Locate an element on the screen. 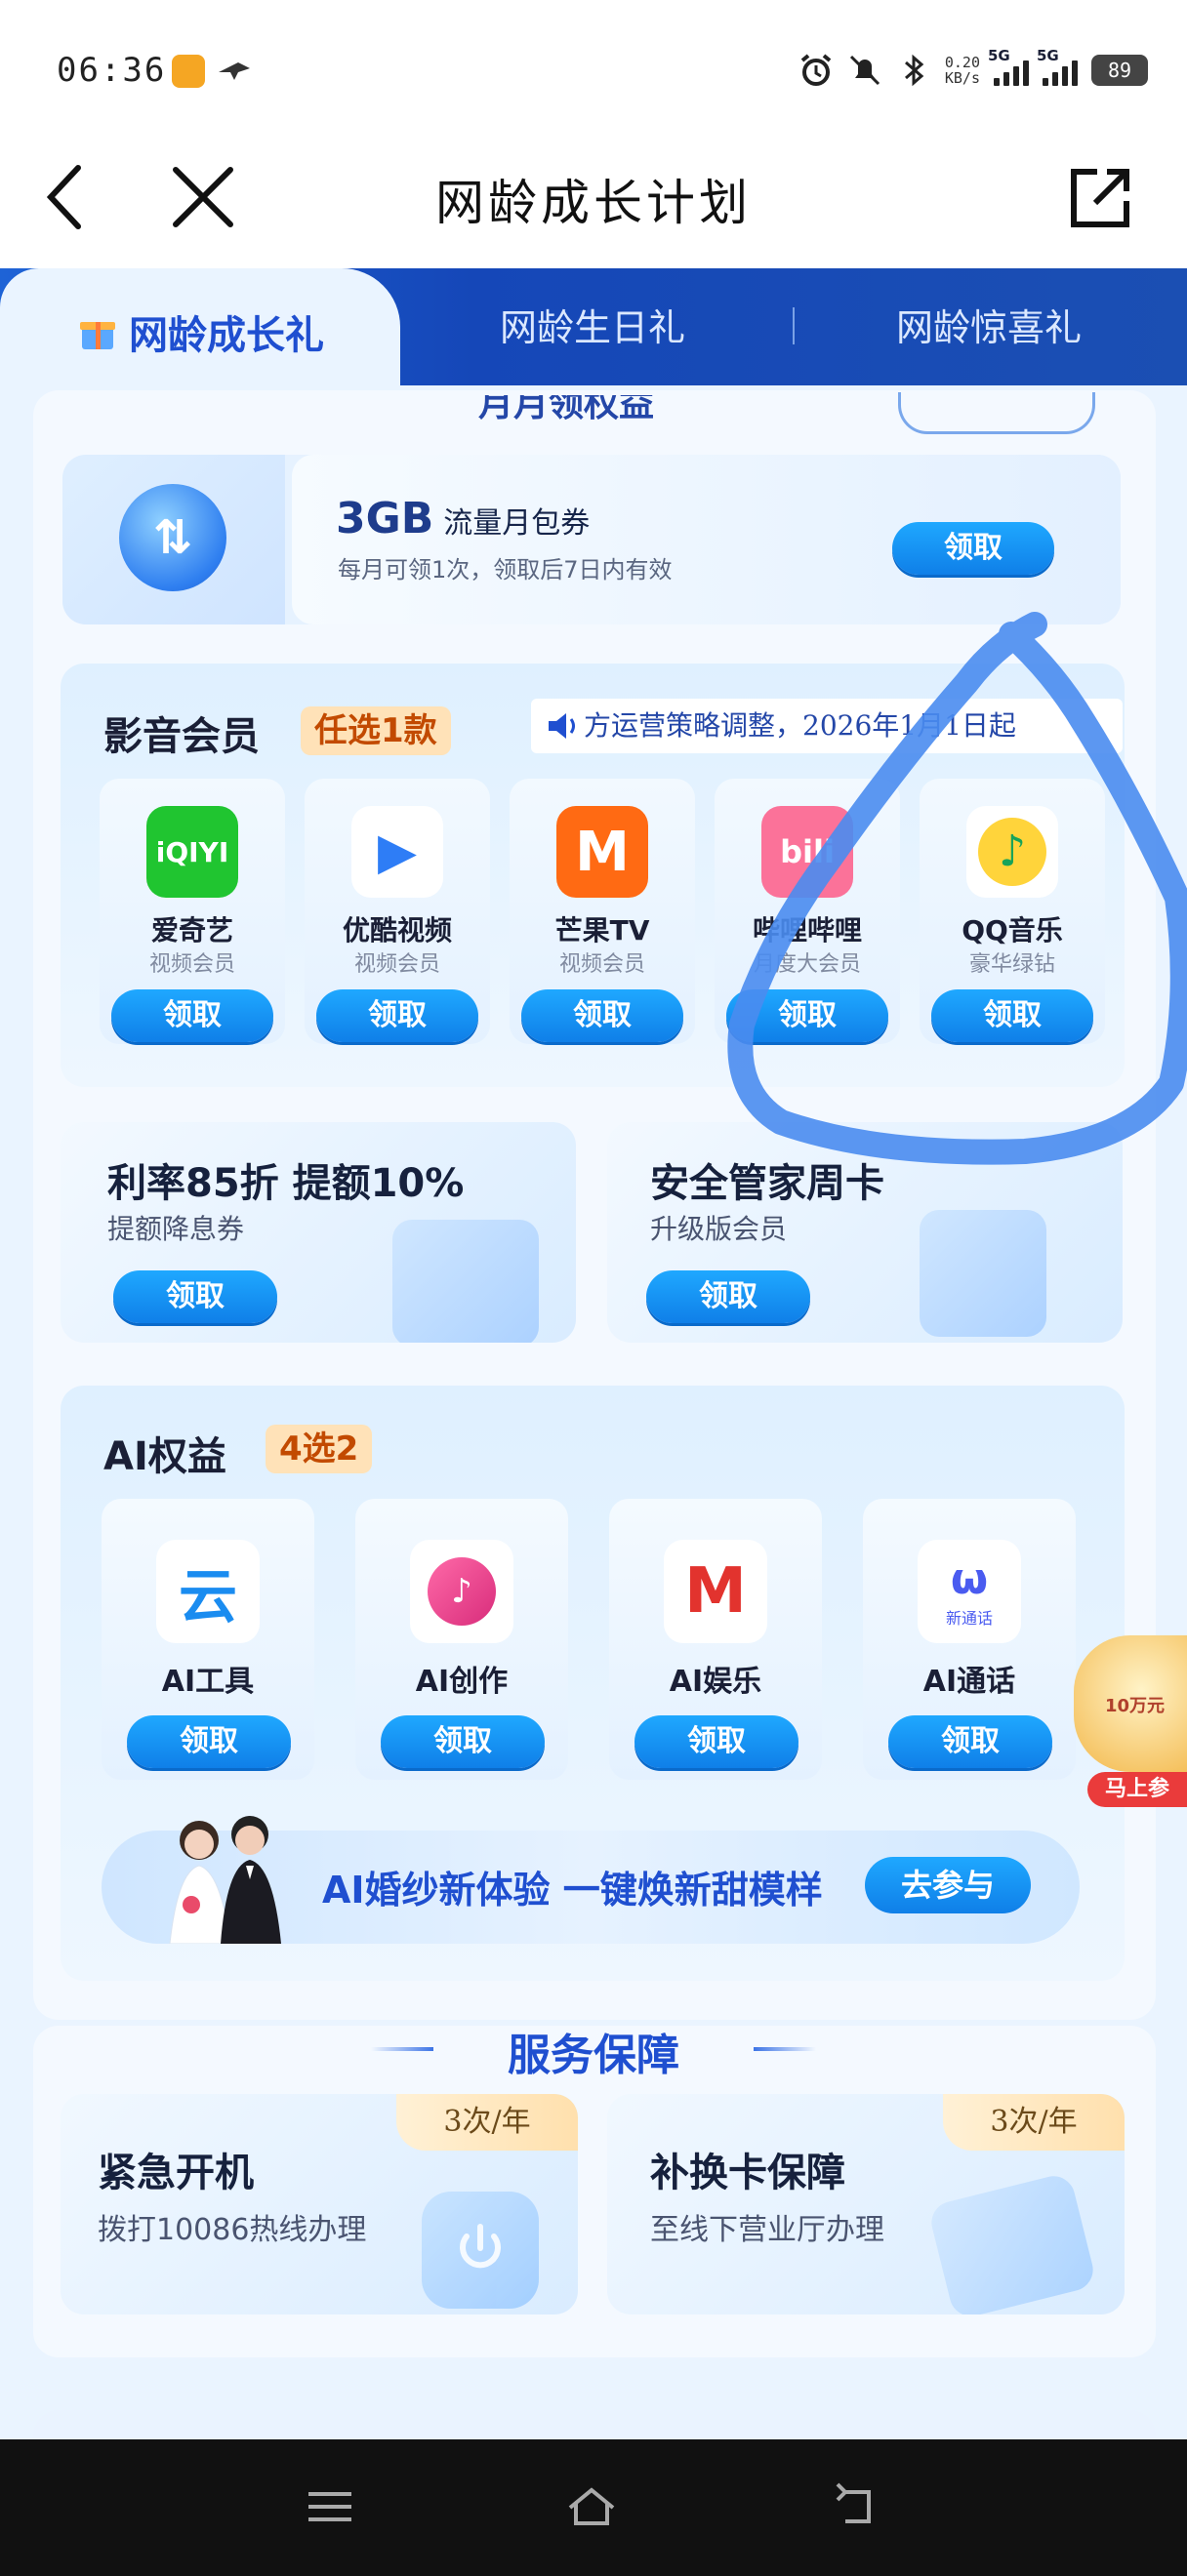 This screenshot has height=2576, width=1187. home-icon is located at coordinates (591, 2506).